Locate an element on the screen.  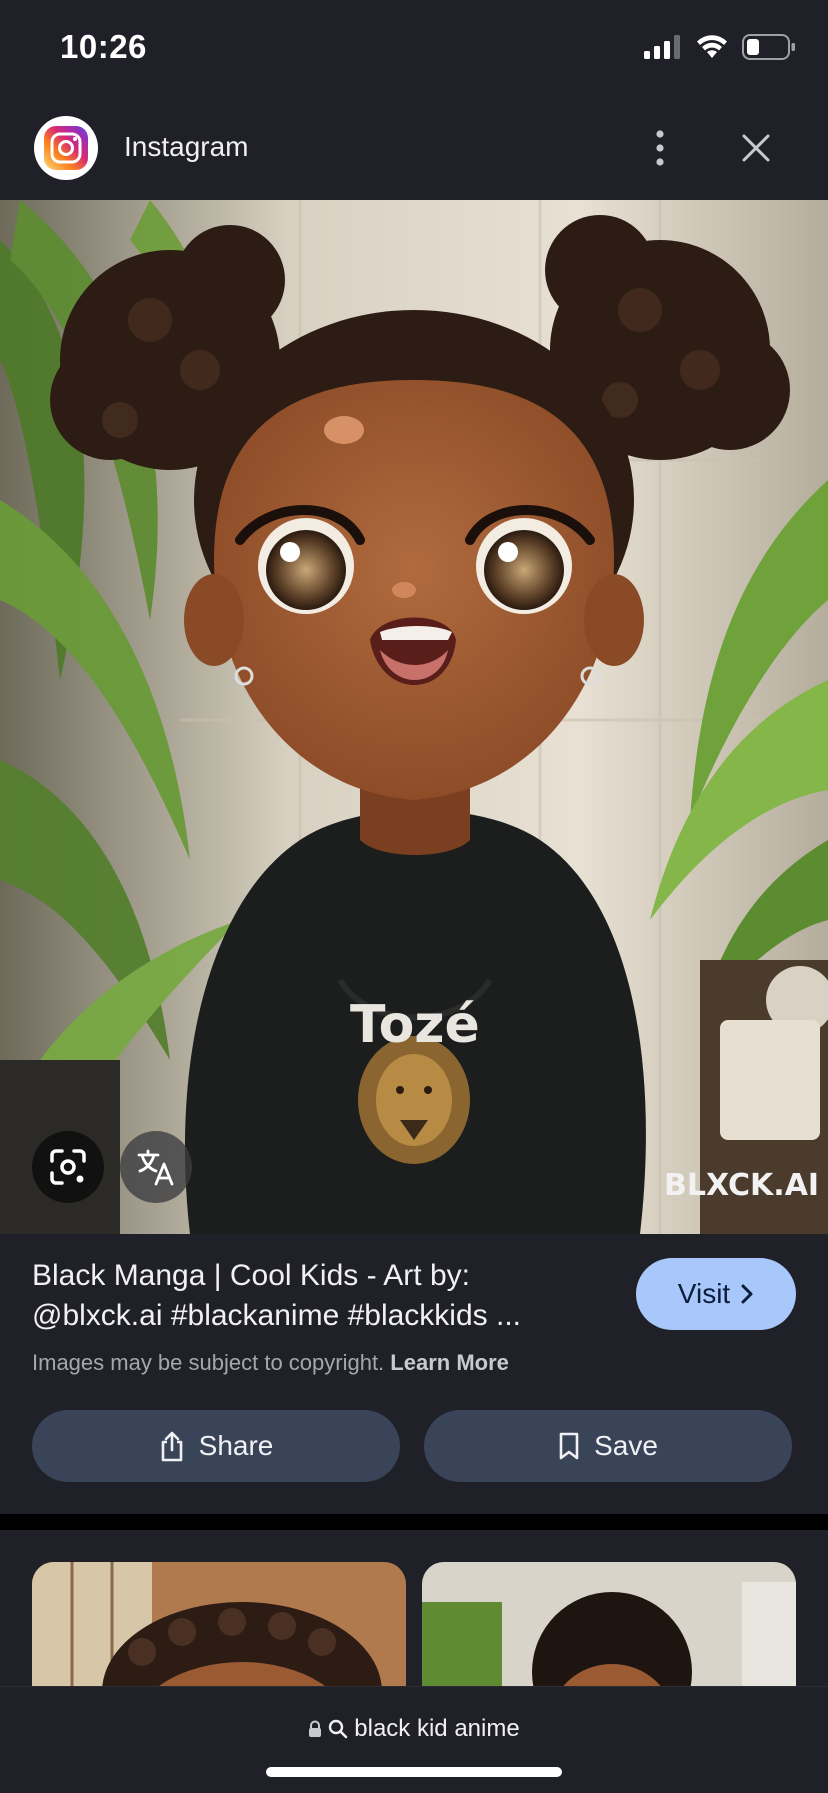
save-button: Save is located at coordinates (608, 1446).